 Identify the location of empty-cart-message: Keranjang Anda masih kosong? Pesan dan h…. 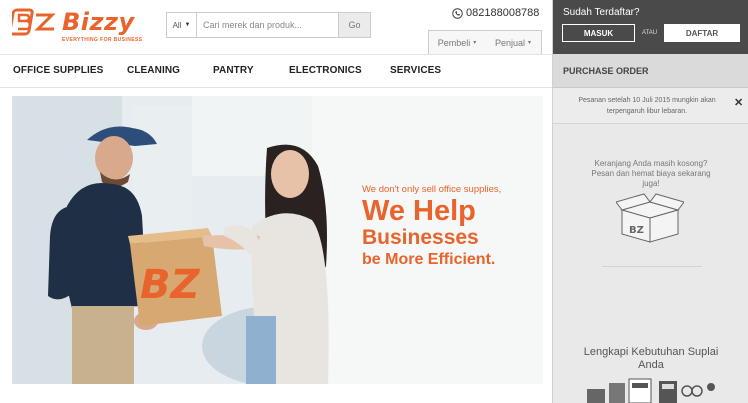
(651, 173).